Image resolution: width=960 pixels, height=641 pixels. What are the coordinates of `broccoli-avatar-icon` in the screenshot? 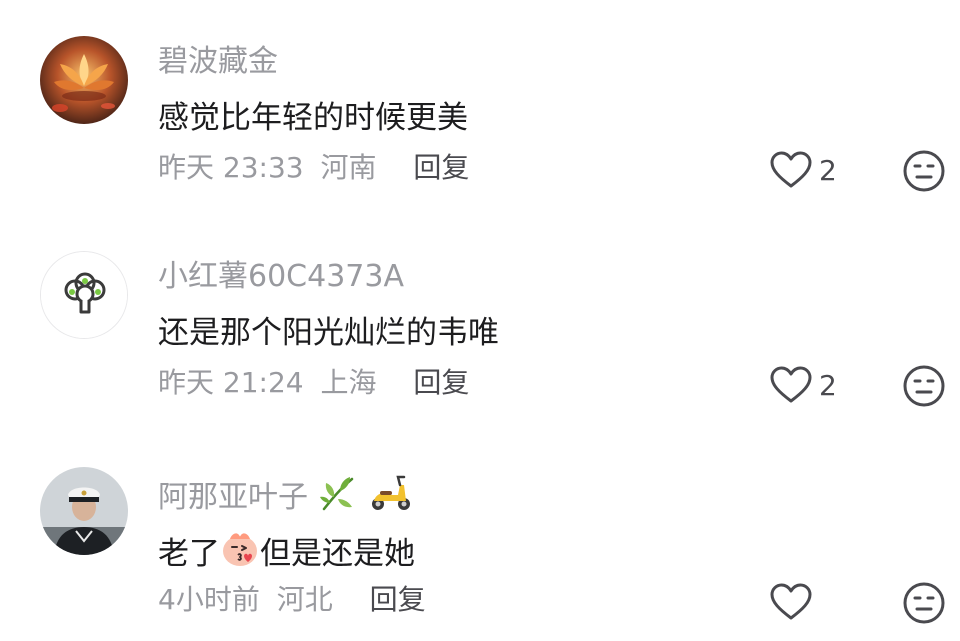 It's located at (84, 295).